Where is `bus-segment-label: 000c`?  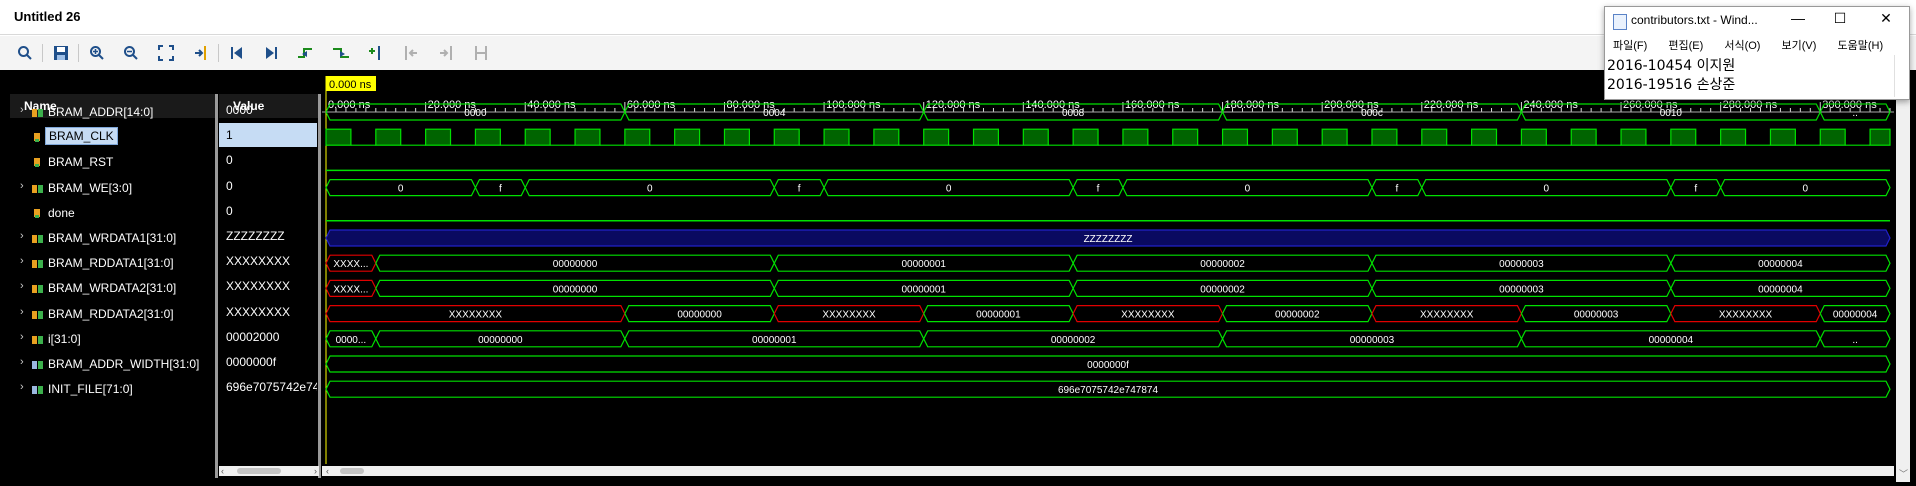 bus-segment-label: 000c is located at coordinates (1372, 113).